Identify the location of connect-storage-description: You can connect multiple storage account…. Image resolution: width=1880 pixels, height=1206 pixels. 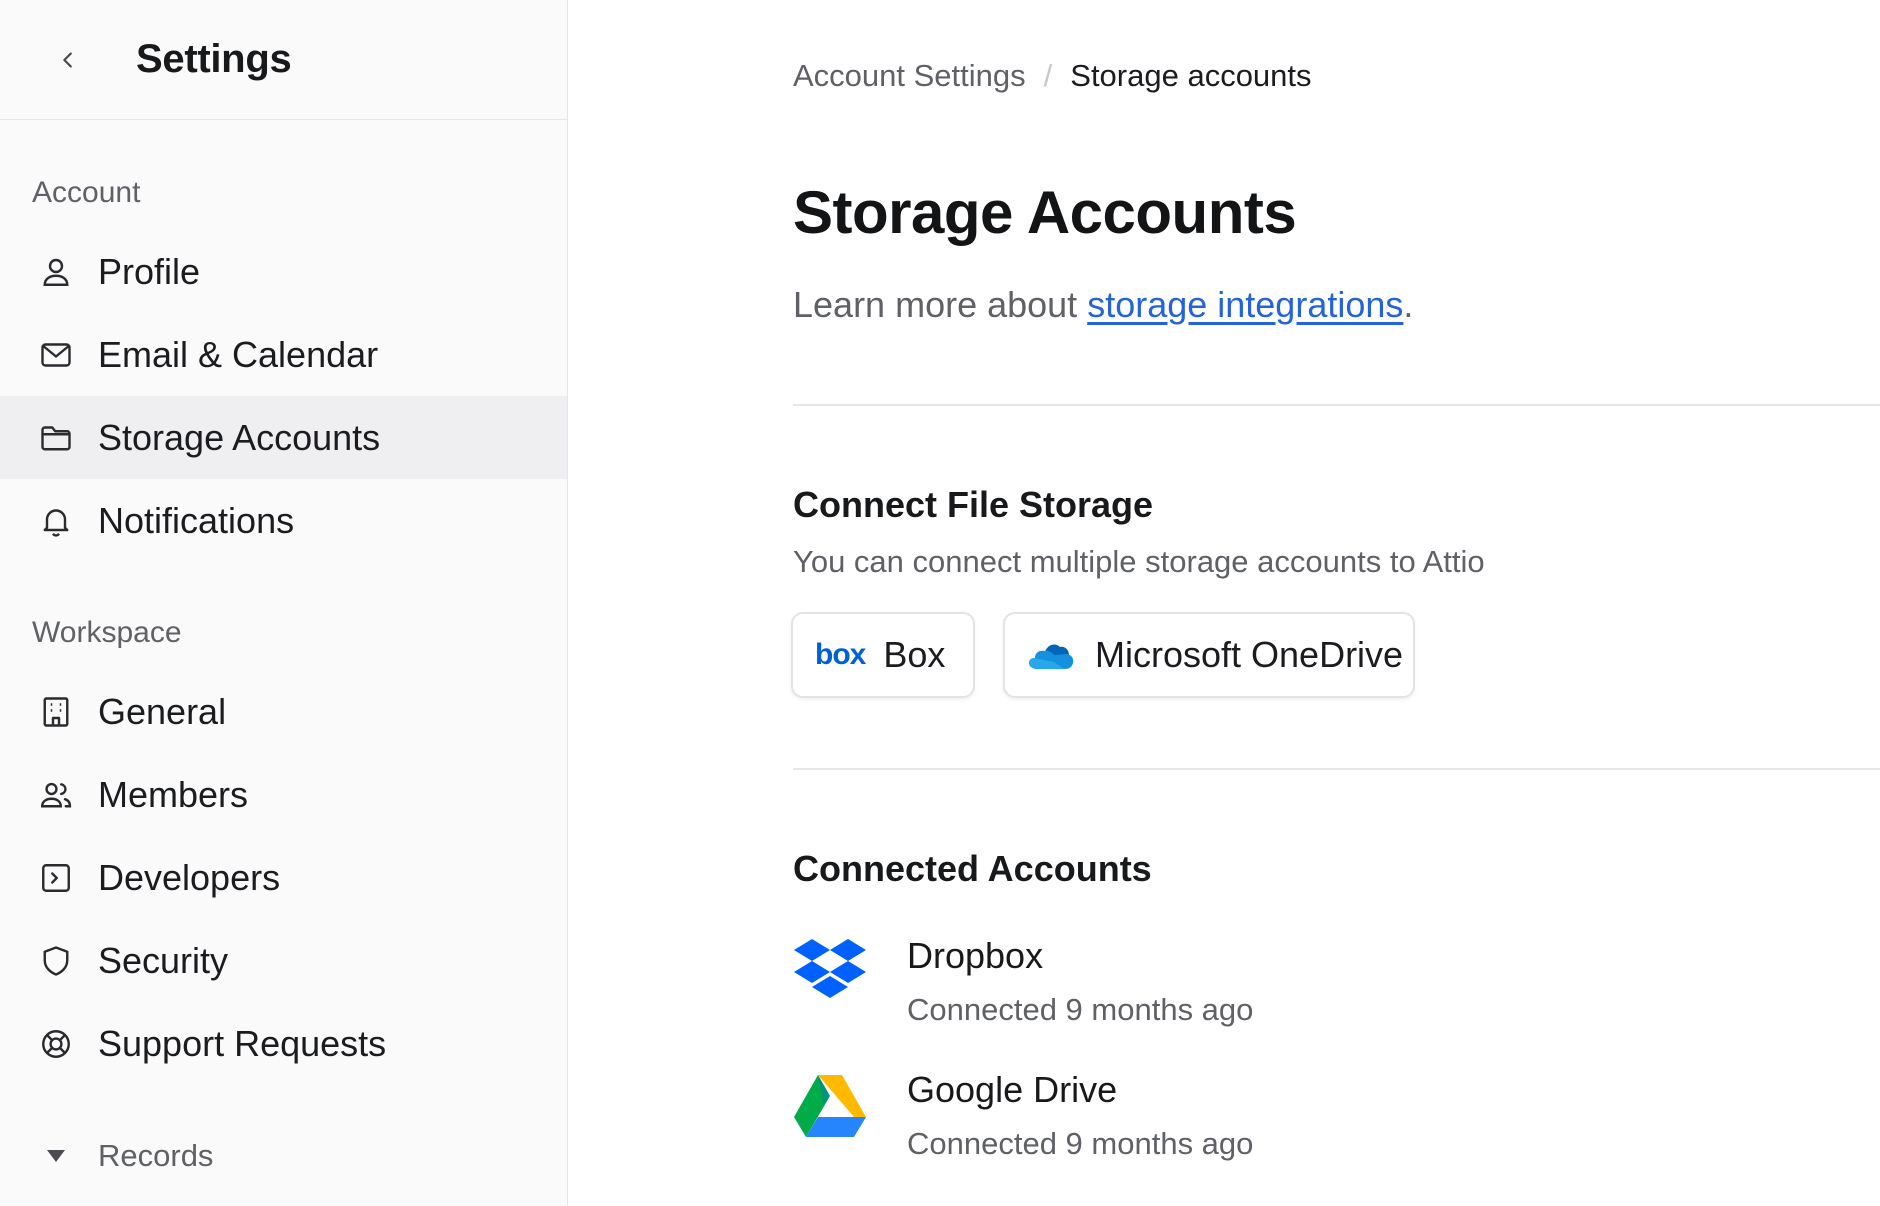
(1139, 561).